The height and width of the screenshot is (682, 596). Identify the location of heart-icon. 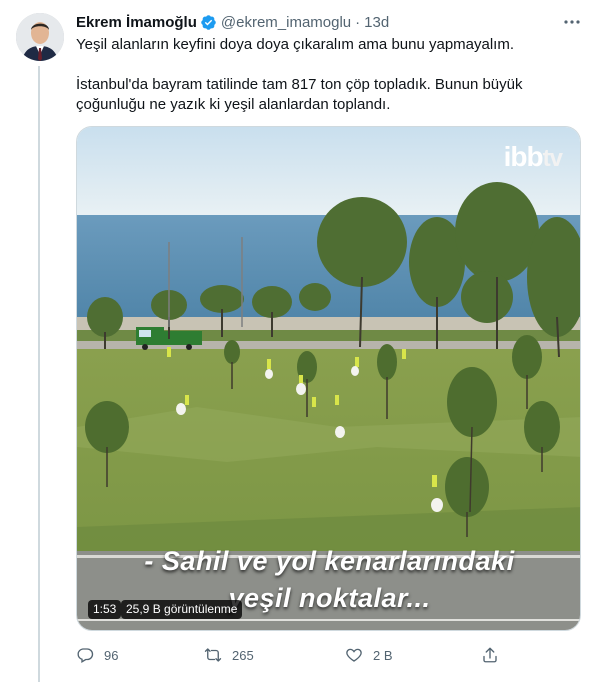
(354, 655).